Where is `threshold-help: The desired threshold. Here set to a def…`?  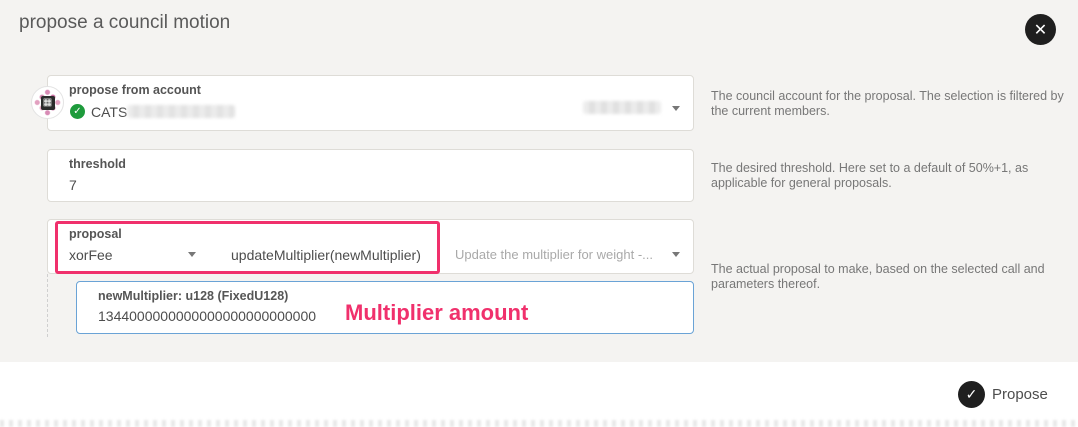
threshold-help: The desired threshold. Here set to a def… is located at coordinates (870, 175).